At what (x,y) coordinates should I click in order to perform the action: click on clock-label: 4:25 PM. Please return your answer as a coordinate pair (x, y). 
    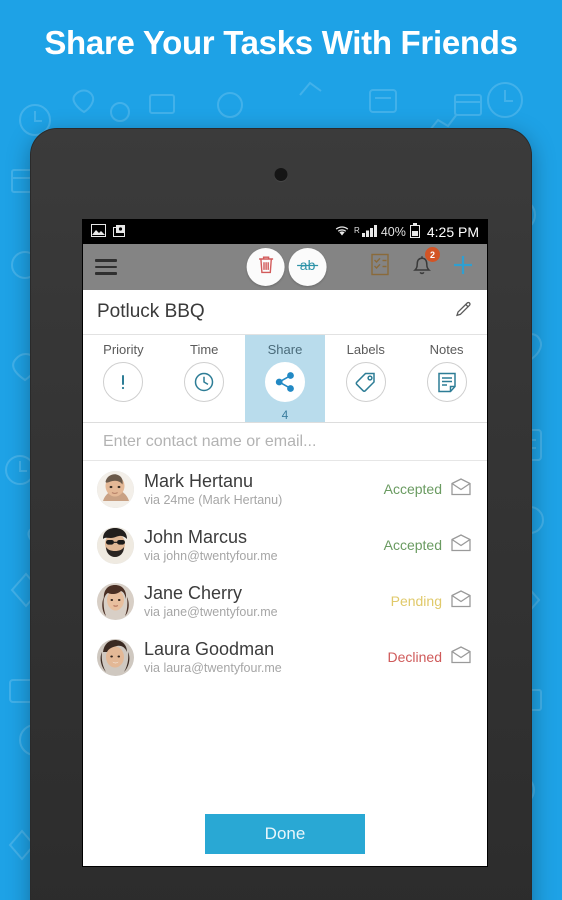
    Looking at the image, I should click on (452, 232).